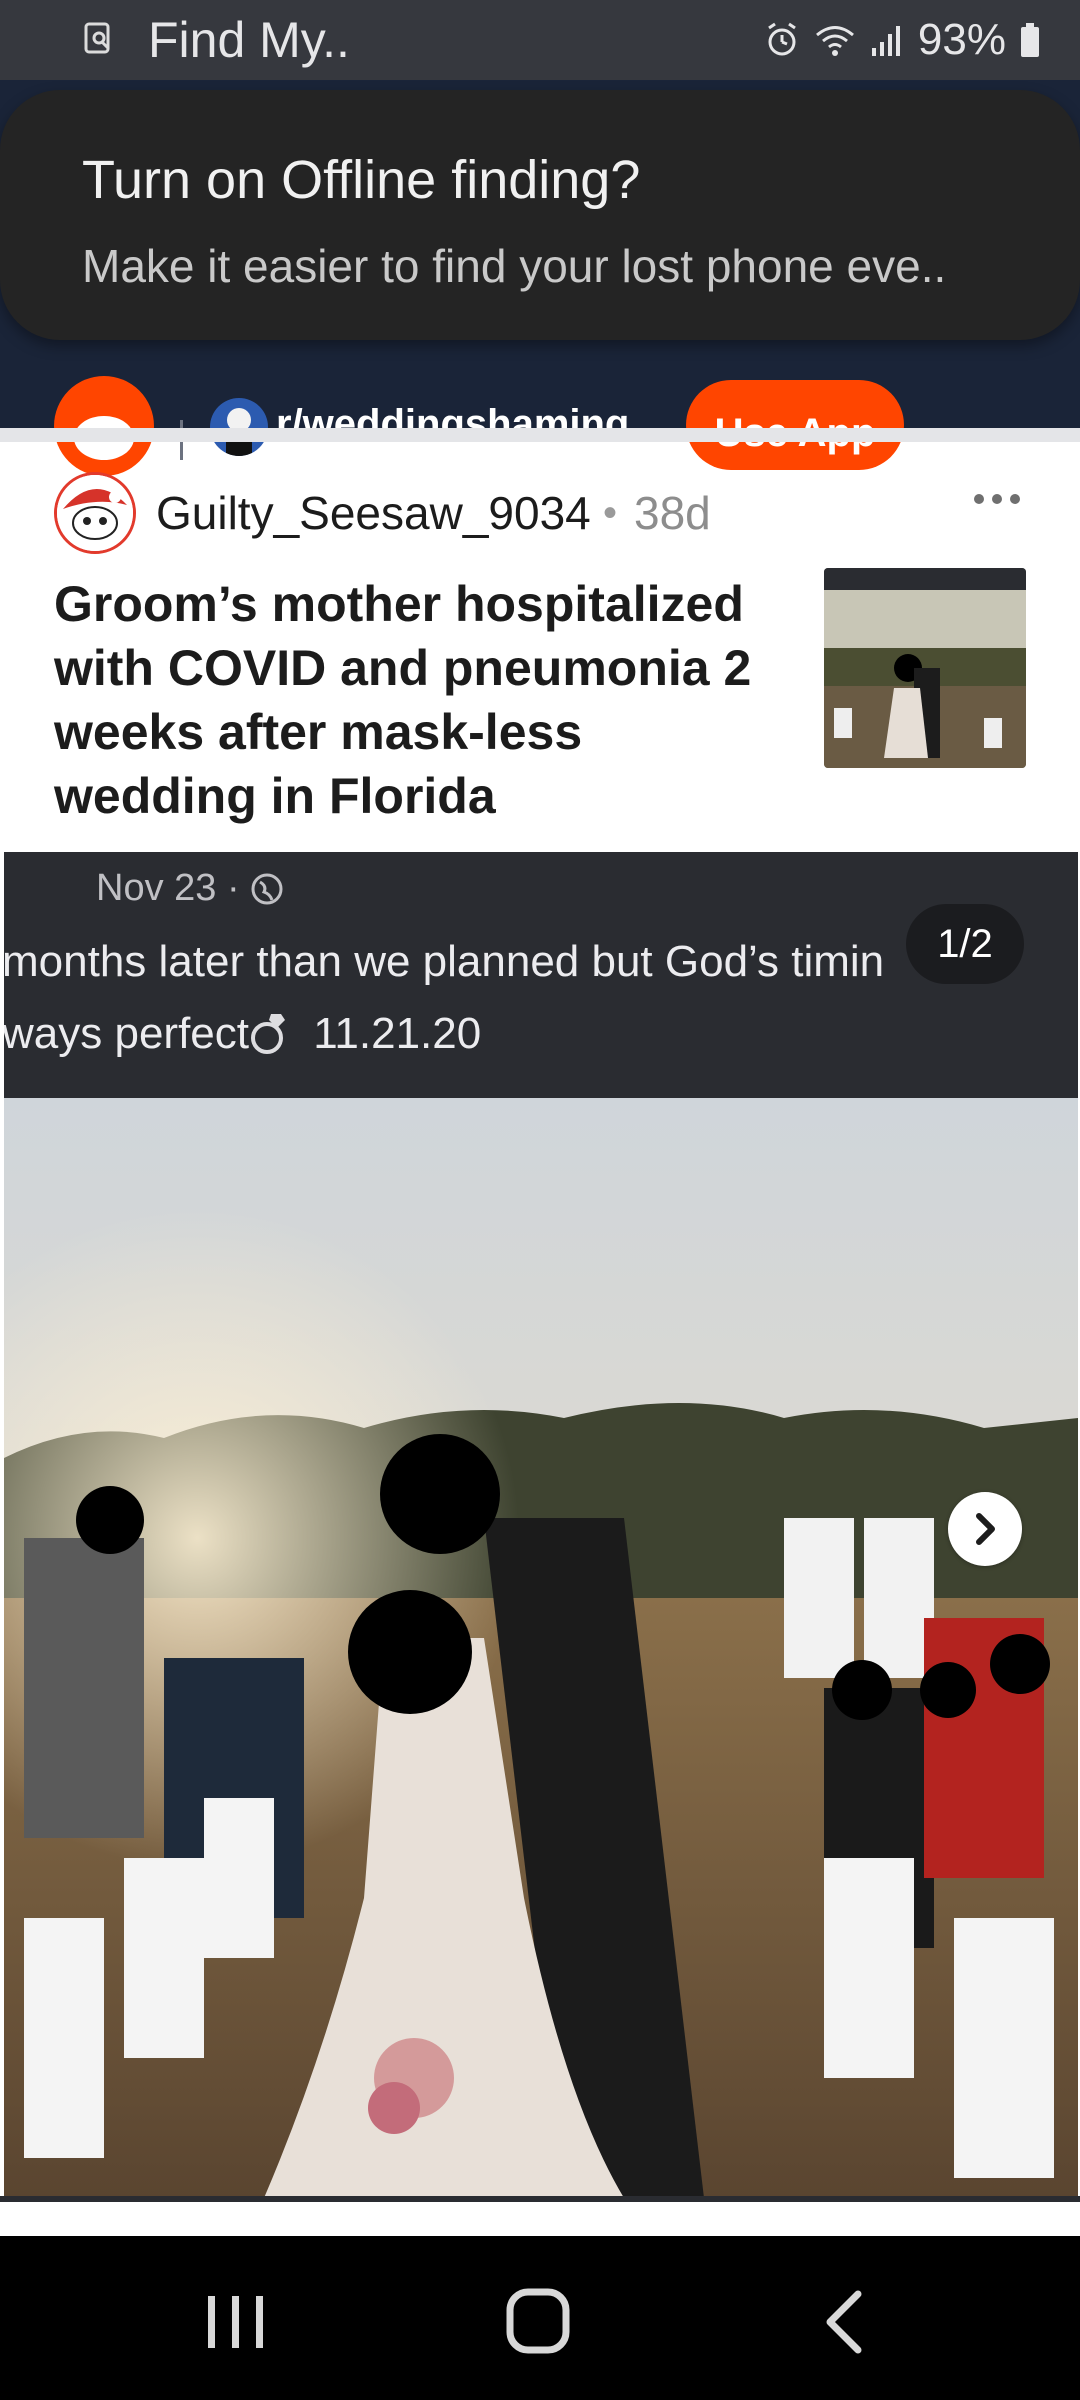 This screenshot has height=2400, width=1080. I want to click on reddit-logo, so click(104, 426).